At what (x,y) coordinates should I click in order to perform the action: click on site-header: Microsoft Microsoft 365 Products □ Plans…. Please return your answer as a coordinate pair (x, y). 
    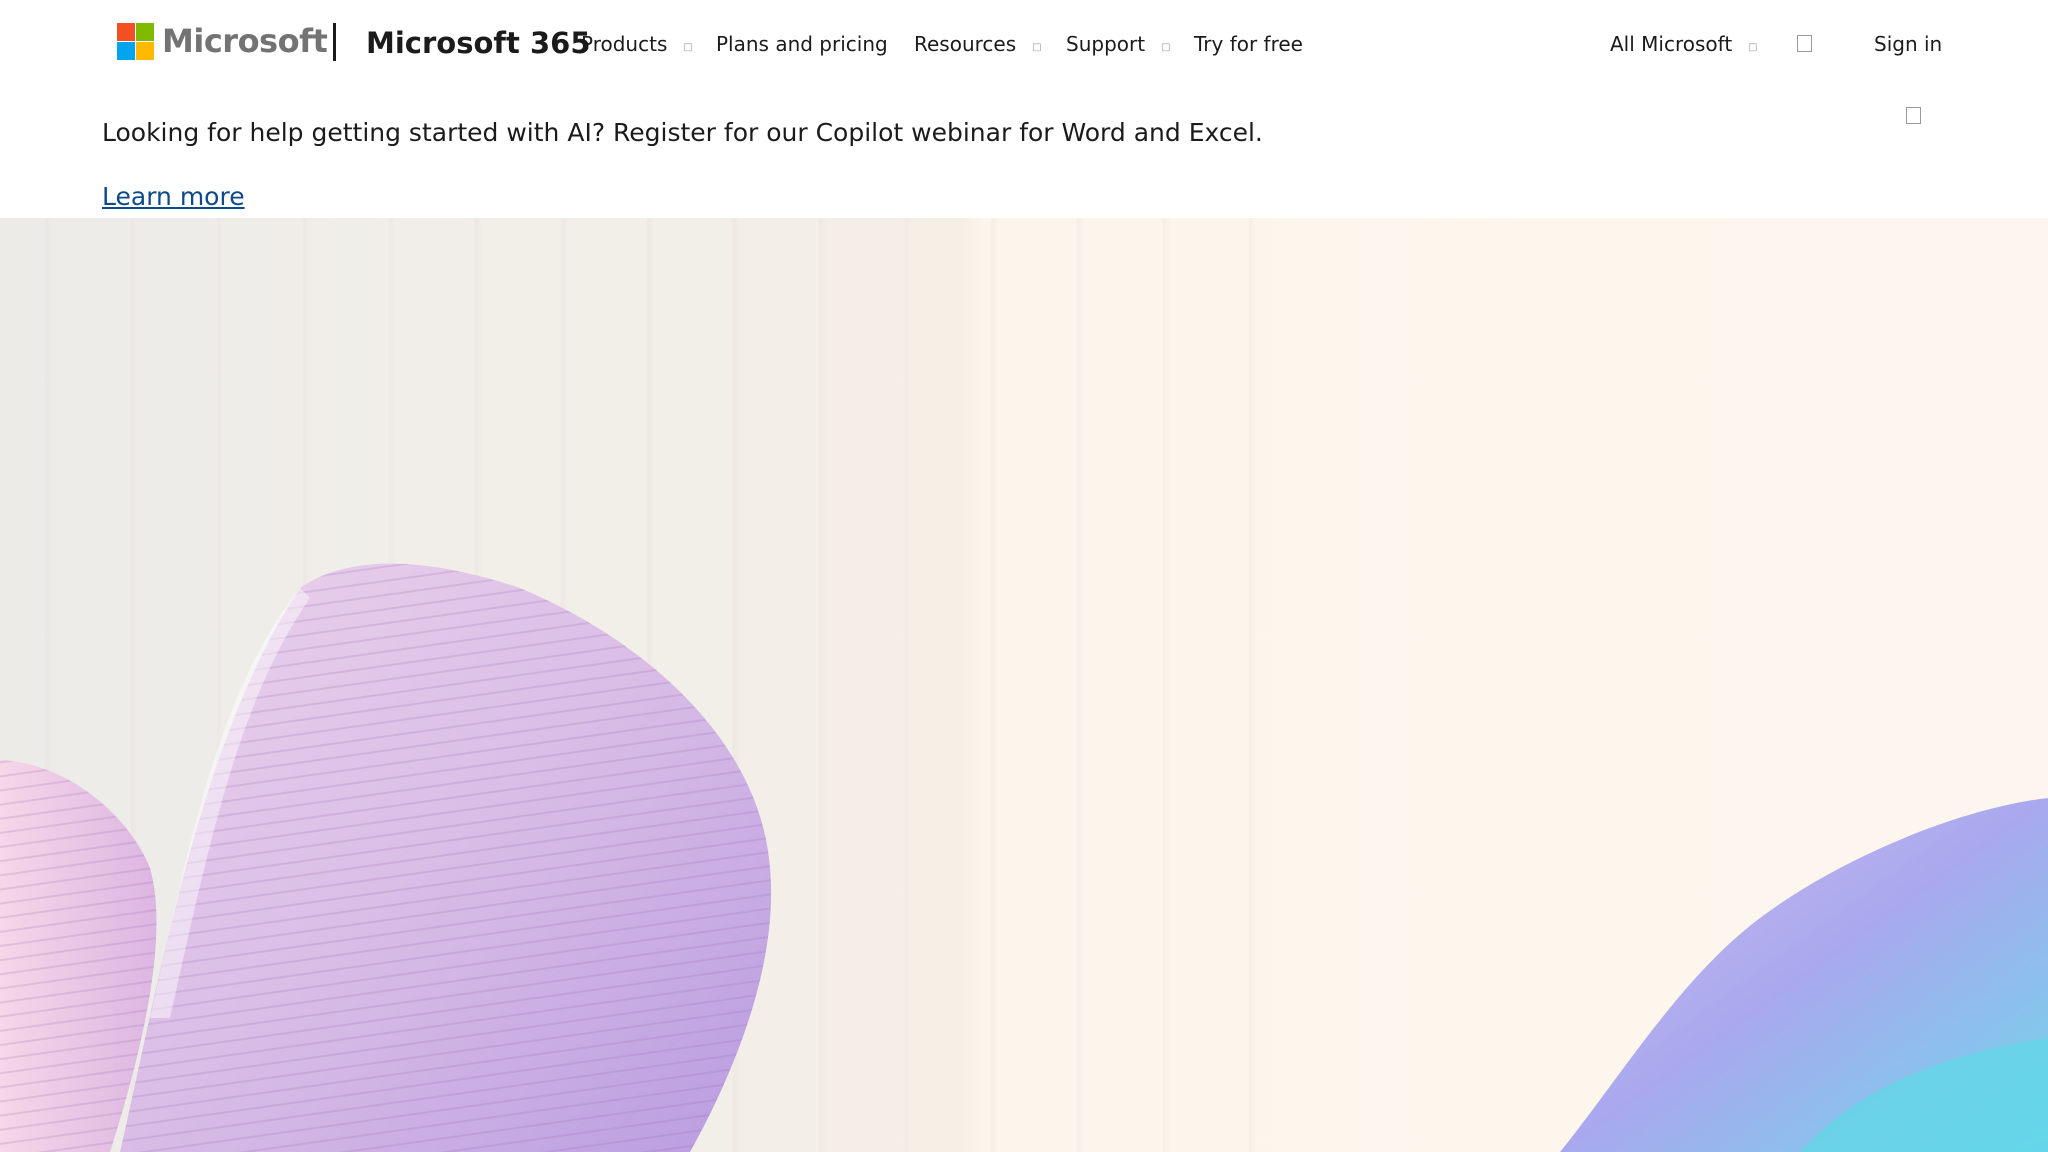
    Looking at the image, I should click on (1024, 44).